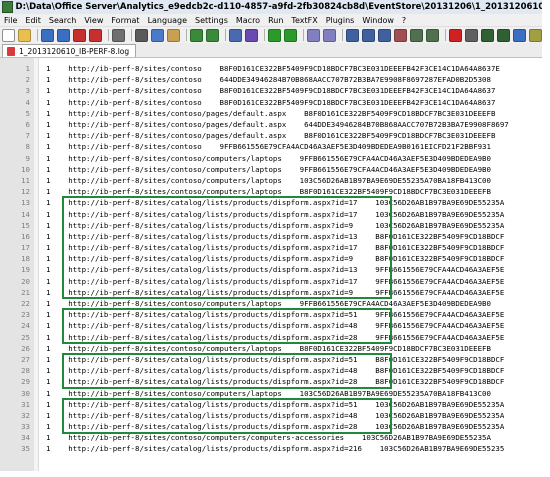 Image resolution: width=550 pixels, height=477 pixels. What do you see at coordinates (212, 35) in the screenshot?
I see `redo-icon` at bounding box center [212, 35].